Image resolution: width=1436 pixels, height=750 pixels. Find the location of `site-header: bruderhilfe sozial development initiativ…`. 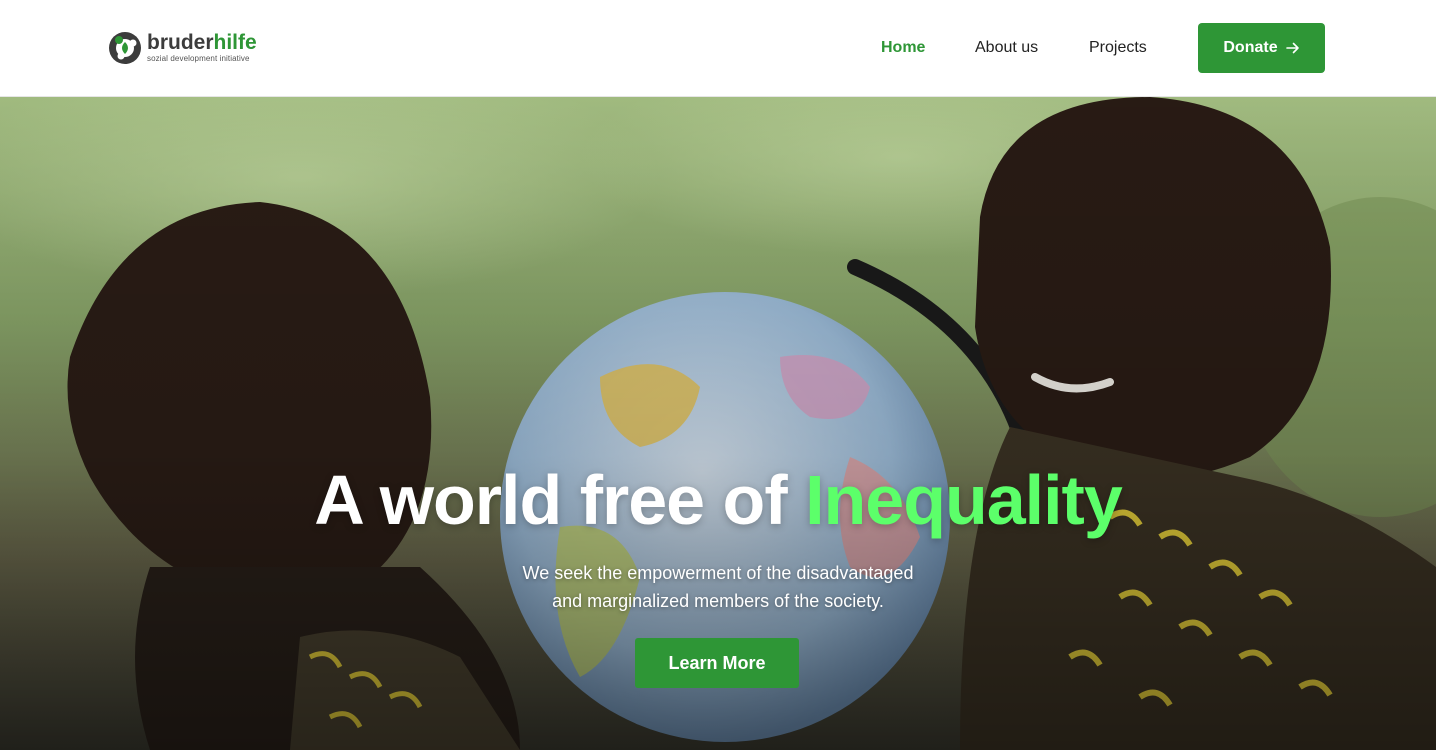

site-header: bruderhilfe sozial development initiativ… is located at coordinates (718, 48).